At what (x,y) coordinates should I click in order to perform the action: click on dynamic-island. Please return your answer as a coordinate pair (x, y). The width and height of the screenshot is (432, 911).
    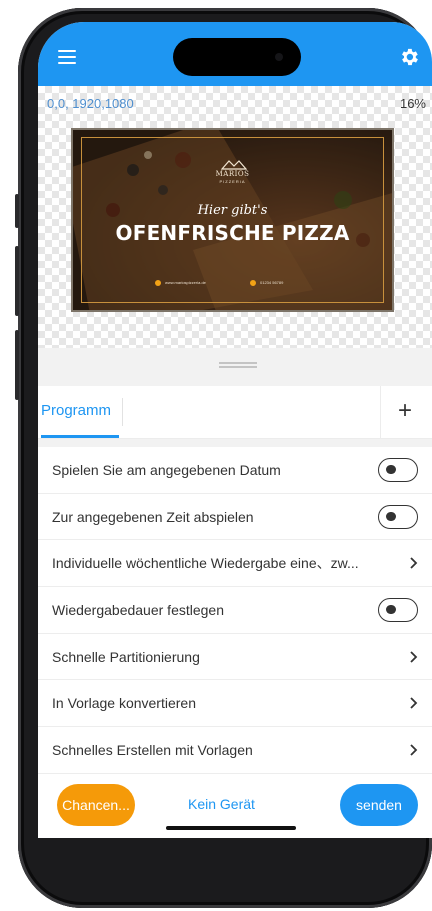
    Looking at the image, I should click on (237, 57).